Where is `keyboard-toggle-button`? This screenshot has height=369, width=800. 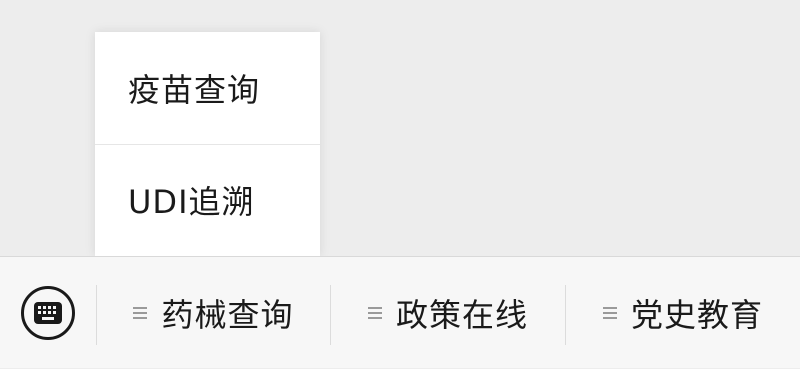
keyboard-toggle-button is located at coordinates (48, 313).